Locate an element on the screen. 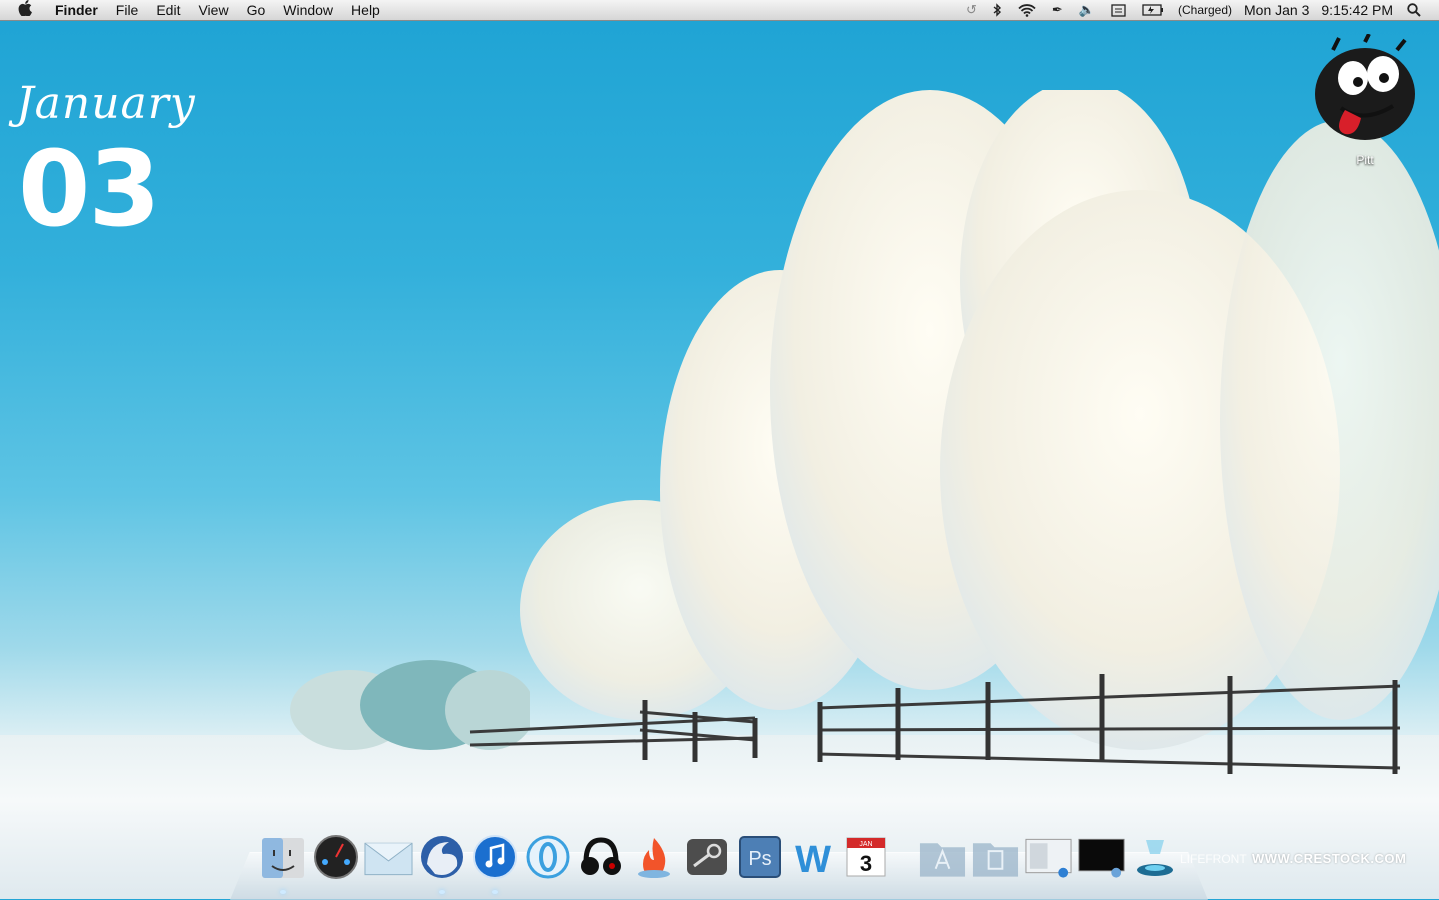 This screenshot has height=900, width=1439. dock-item-firefox is located at coordinates (441, 863).